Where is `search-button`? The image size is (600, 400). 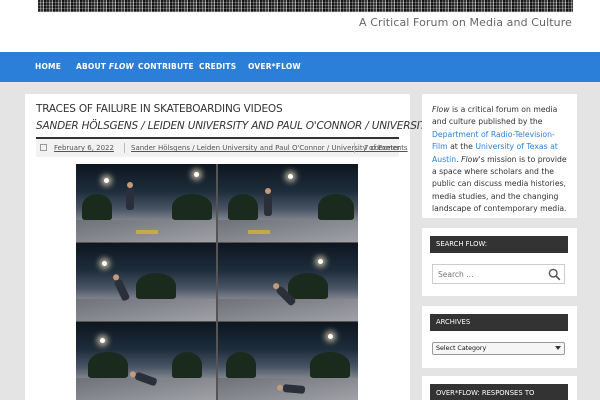 search-button is located at coordinates (554, 274).